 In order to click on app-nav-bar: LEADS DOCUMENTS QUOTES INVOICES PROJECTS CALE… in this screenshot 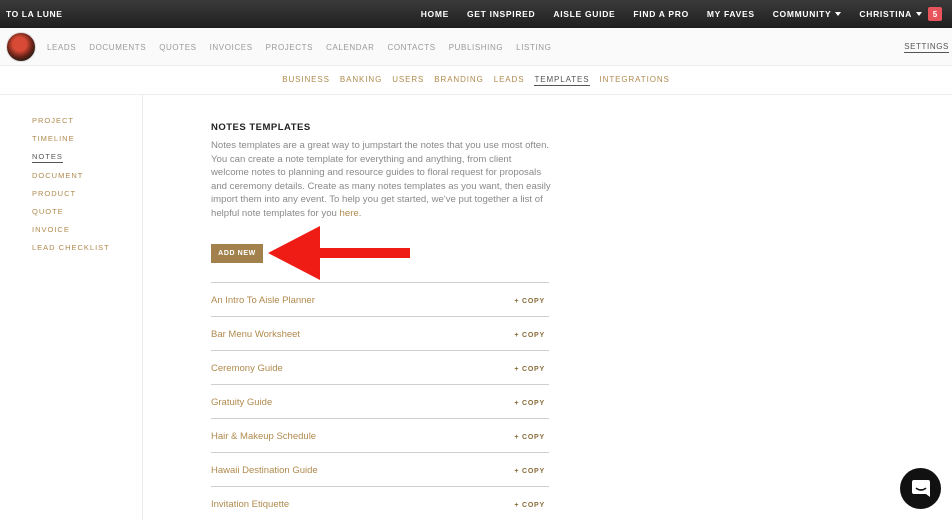, I will do `click(476, 47)`.